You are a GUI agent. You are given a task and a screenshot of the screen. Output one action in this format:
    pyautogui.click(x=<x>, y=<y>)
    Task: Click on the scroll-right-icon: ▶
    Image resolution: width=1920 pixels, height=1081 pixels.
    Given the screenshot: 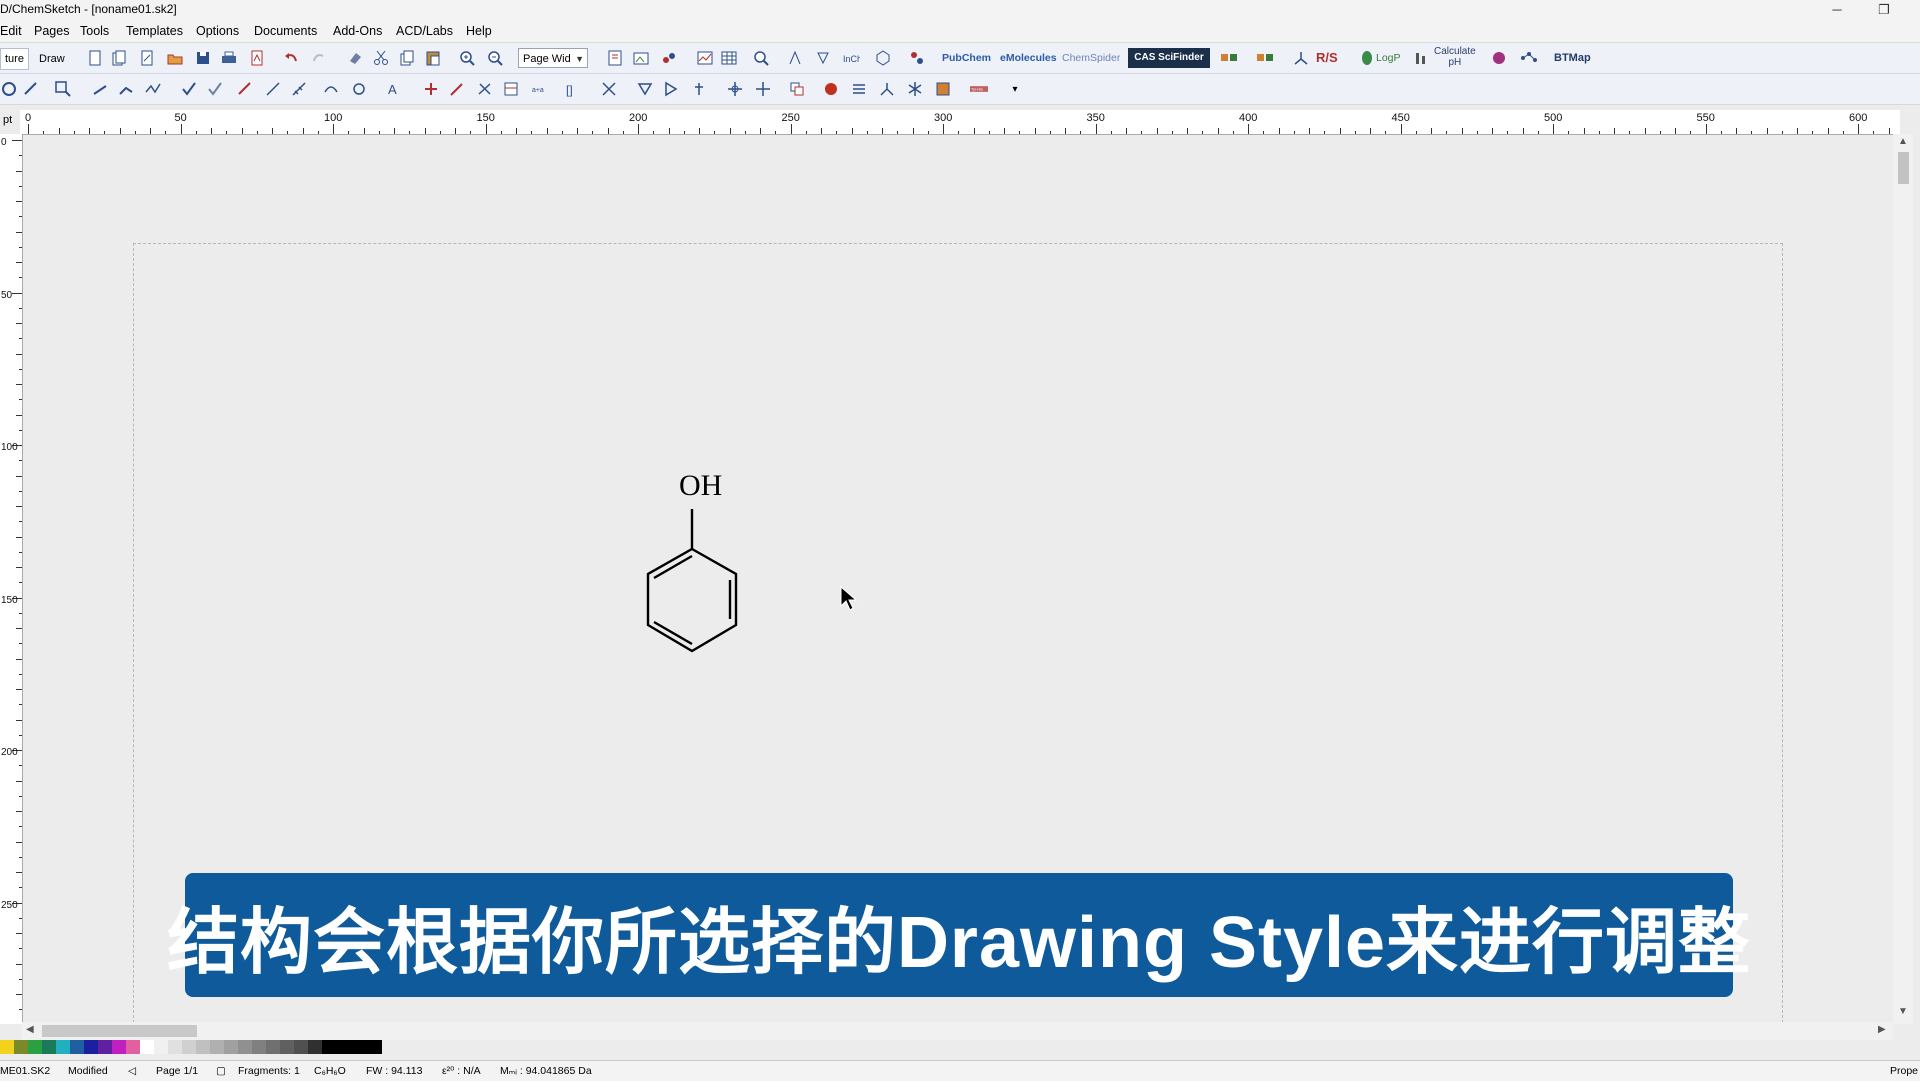 What is the action you would take?
    pyautogui.click(x=1882, y=1029)
    